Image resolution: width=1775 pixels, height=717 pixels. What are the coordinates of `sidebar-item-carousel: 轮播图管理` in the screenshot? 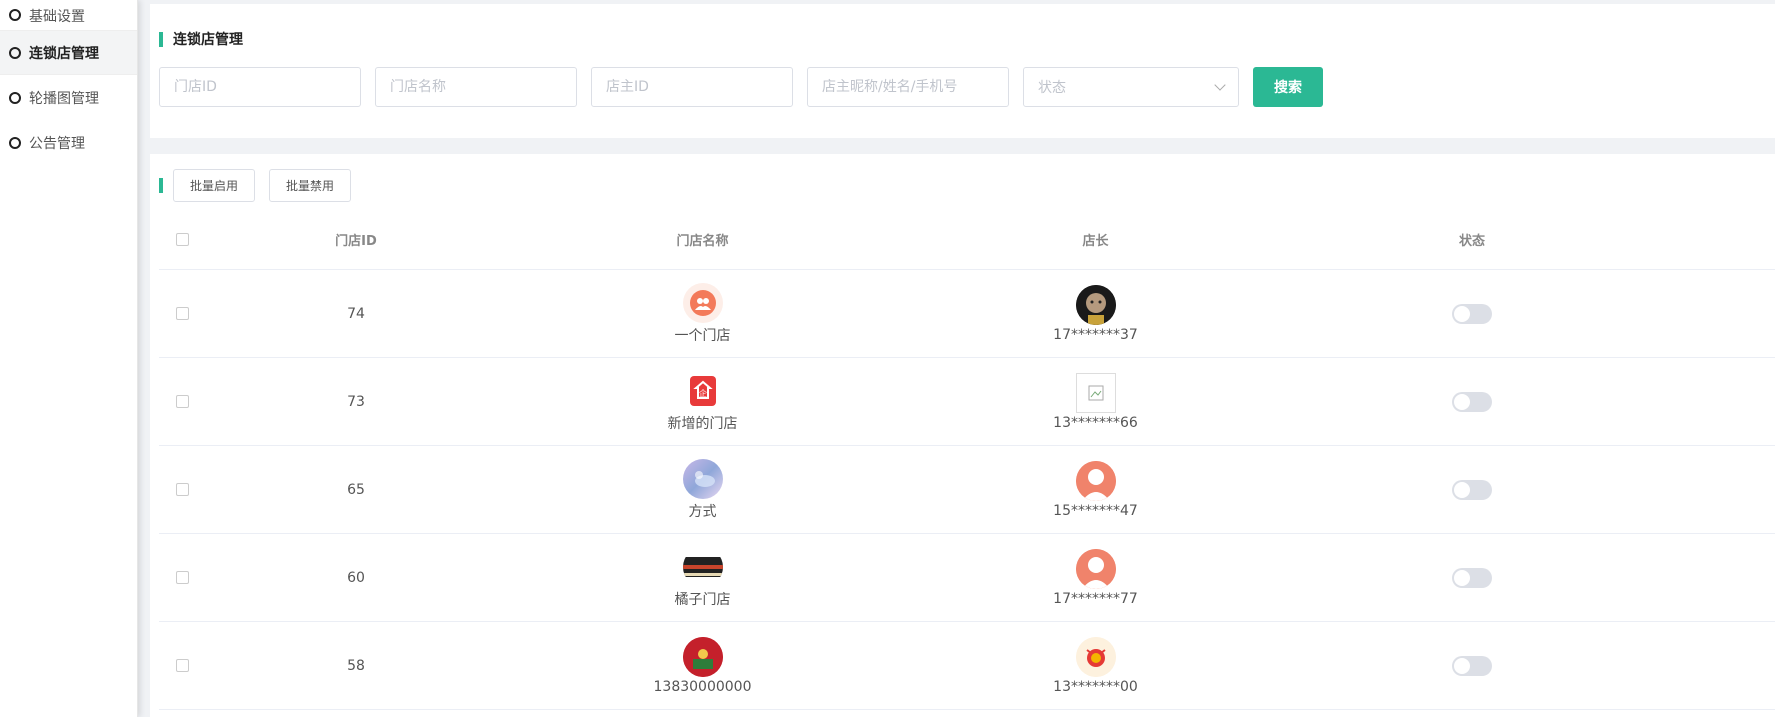 It's located at (68, 97).